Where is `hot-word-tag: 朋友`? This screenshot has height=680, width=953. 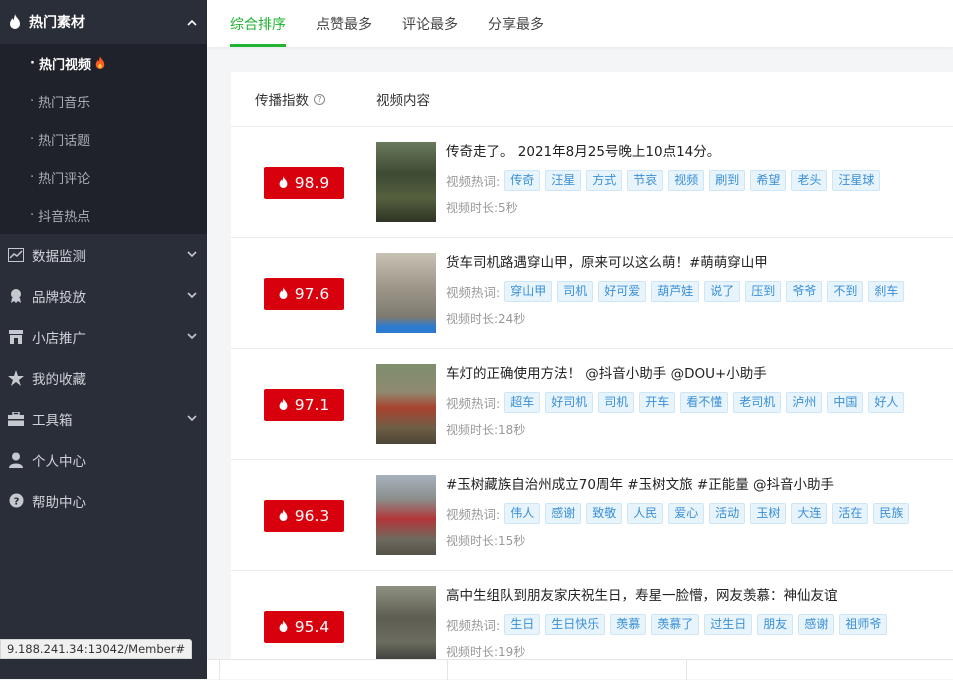 hot-word-tag: 朋友 is located at coordinates (775, 624).